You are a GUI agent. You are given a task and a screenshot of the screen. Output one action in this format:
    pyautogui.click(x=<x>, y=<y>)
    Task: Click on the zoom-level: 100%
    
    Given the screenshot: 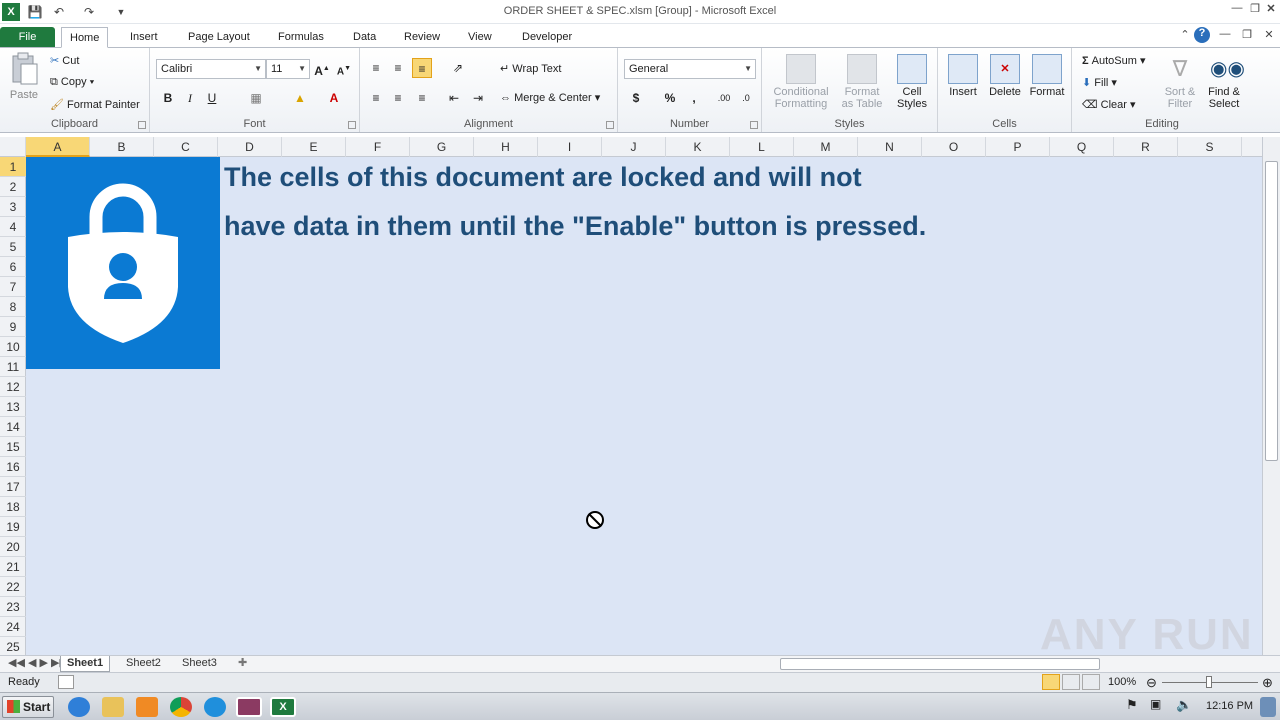 What is the action you would take?
    pyautogui.click(x=1122, y=682)
    